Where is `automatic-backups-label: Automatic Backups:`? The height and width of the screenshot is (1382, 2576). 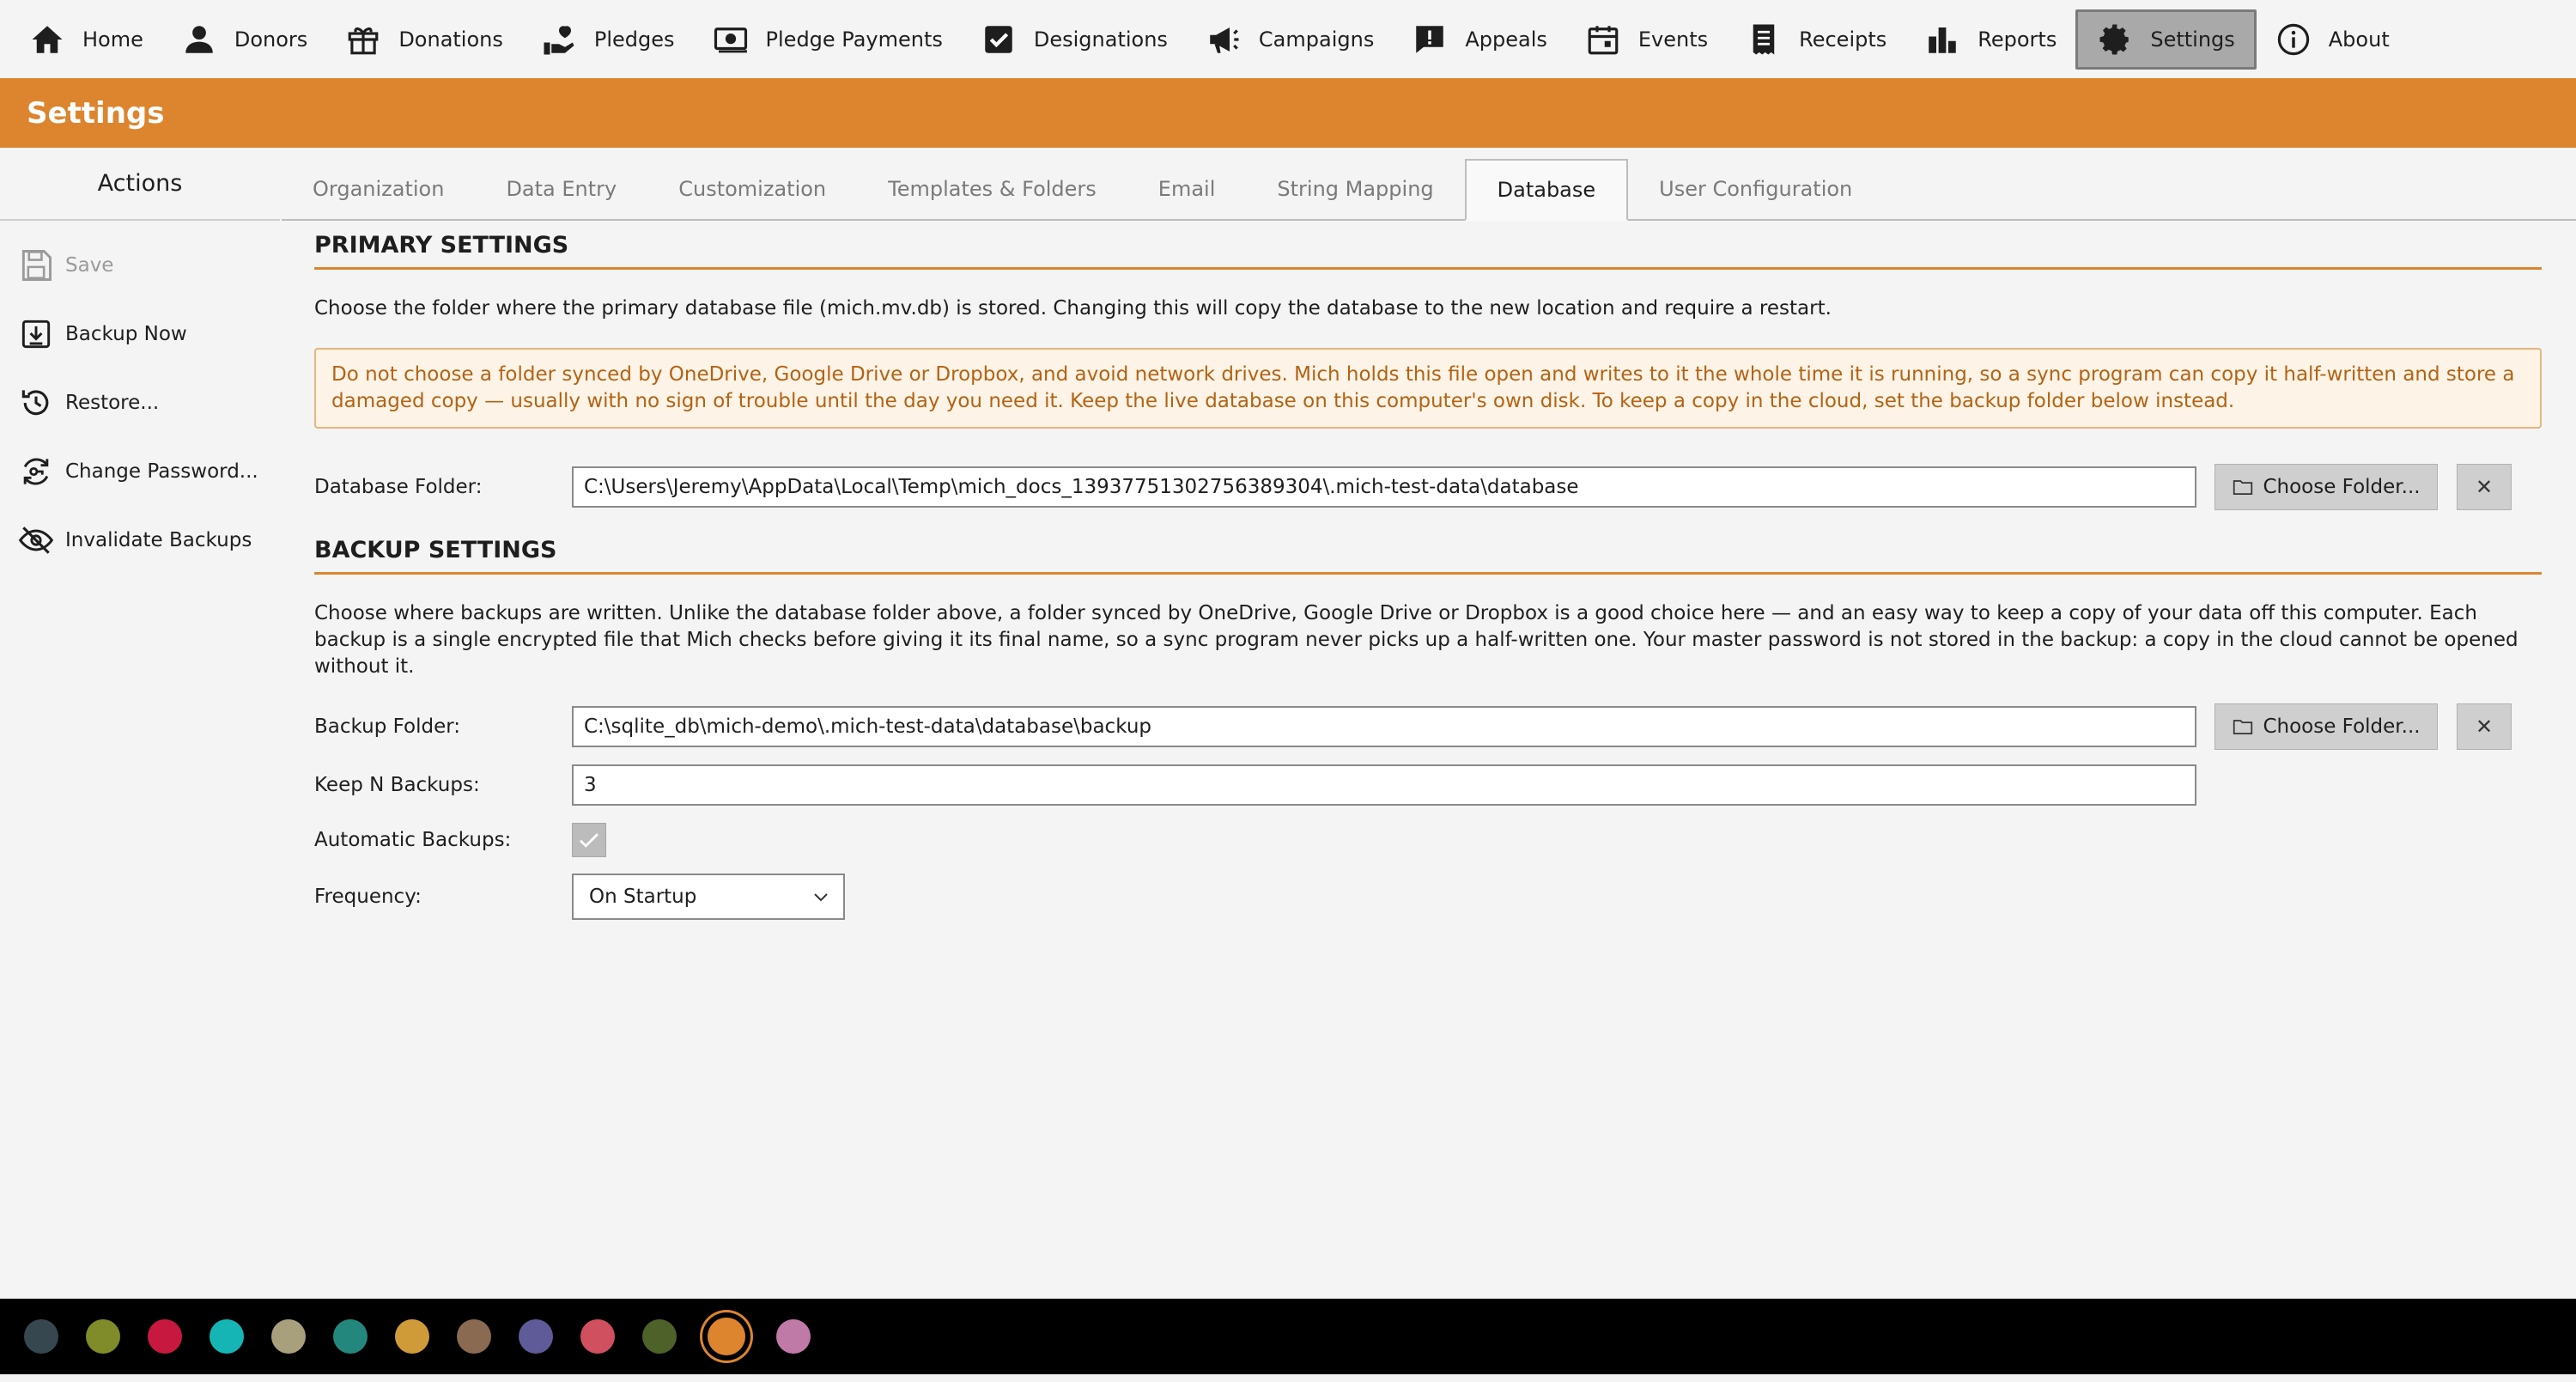
automatic-backups-label: Automatic Backups: is located at coordinates (413, 840).